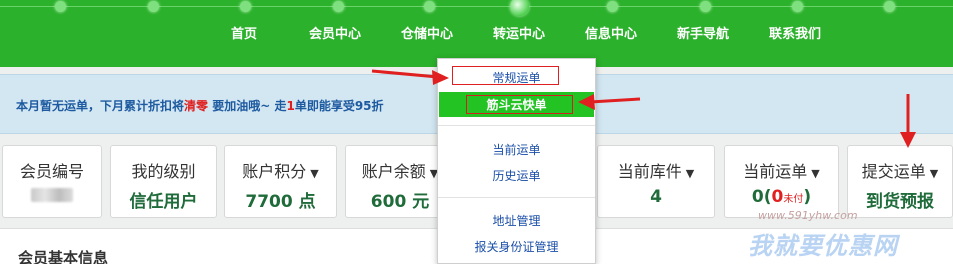 This screenshot has height=264, width=953. Describe the element at coordinates (609, 102) in the screenshot. I see `arrow-to-jindouyun-icon` at that location.